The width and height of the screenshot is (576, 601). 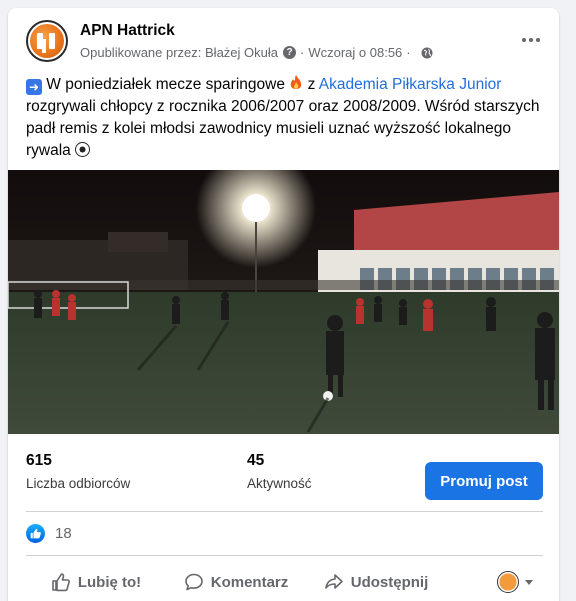 I want to click on like-button: Lubię to!, so click(x=96, y=582).